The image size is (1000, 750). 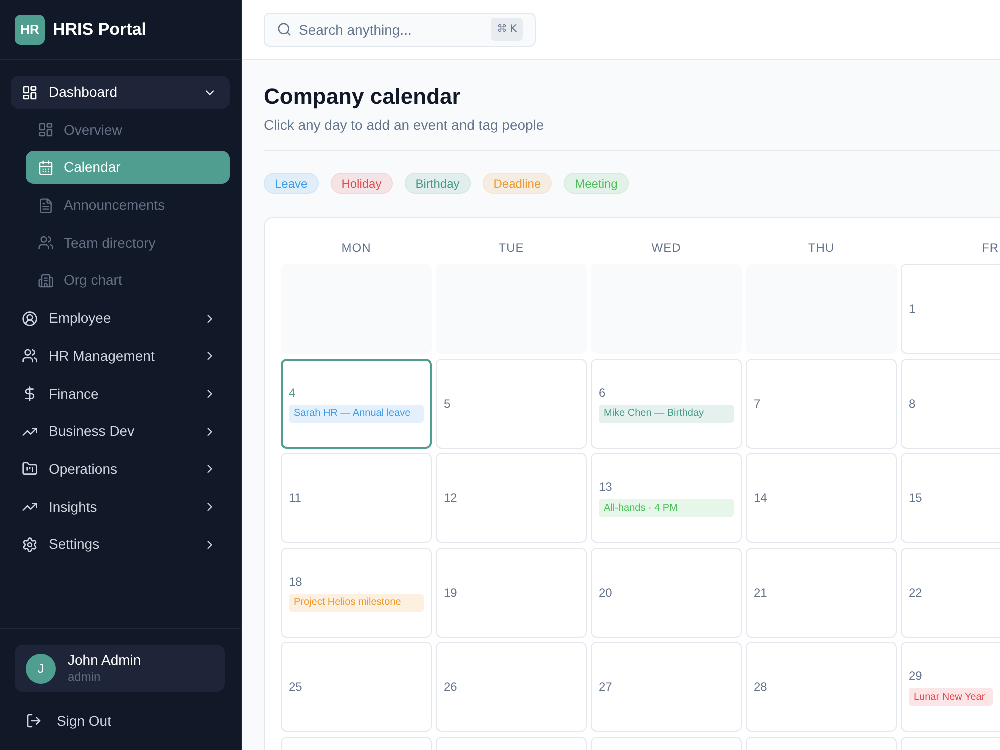 I want to click on day-number: 22, so click(x=915, y=592).